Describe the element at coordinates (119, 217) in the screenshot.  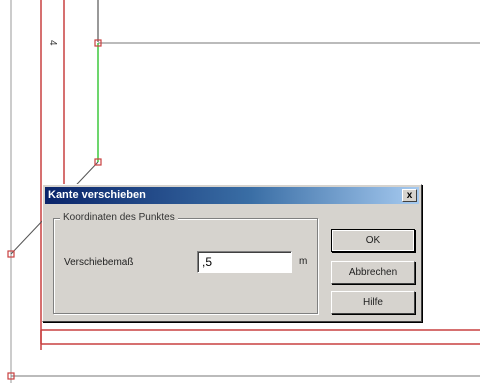
I see `group-title: Koordinaten des Punktes` at that location.